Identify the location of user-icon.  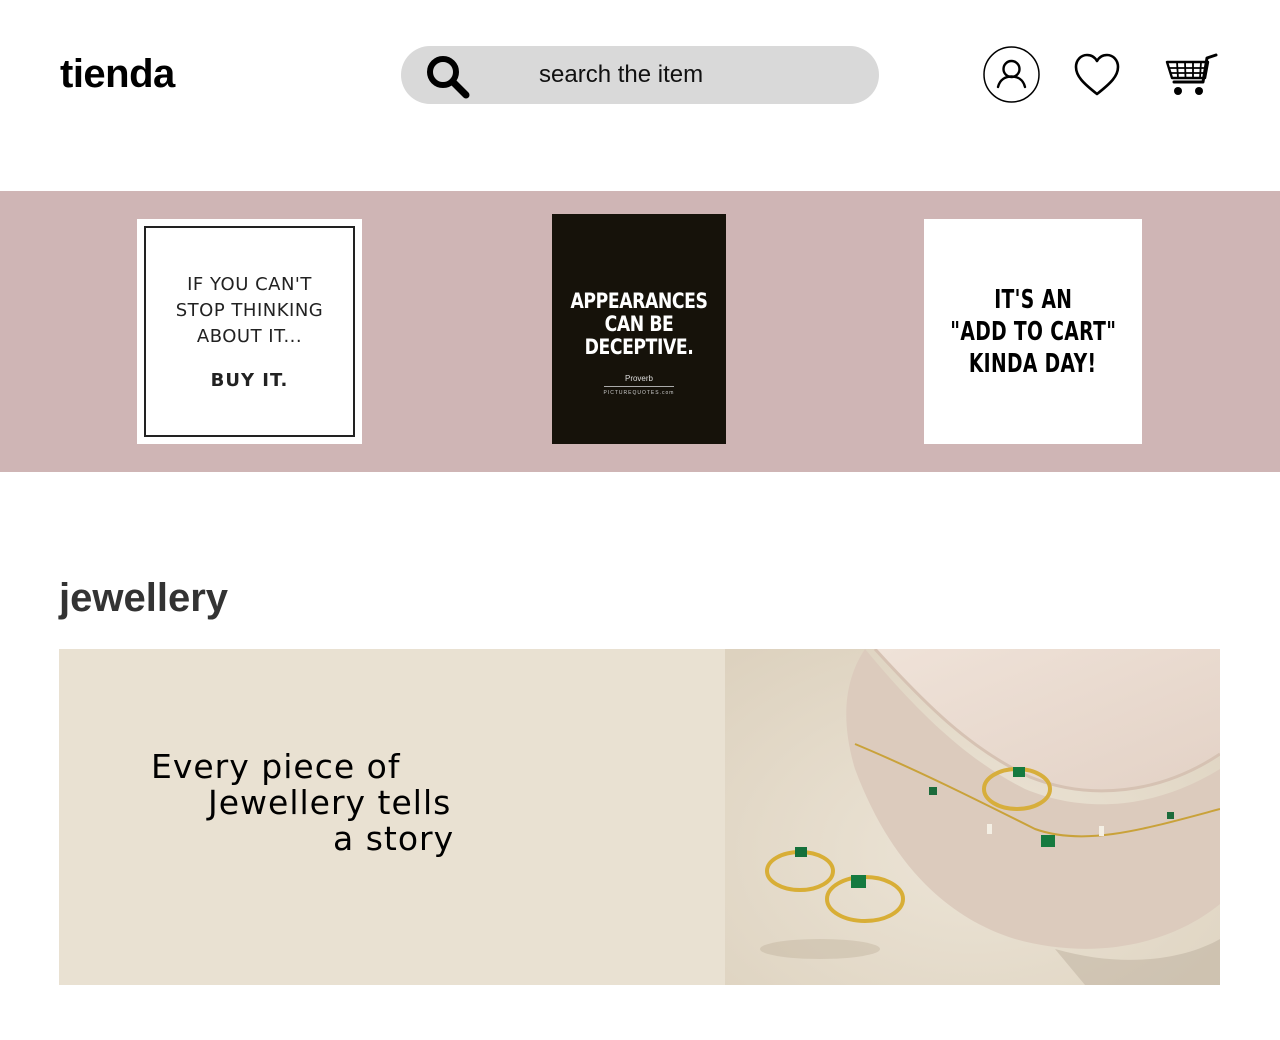
(1011, 74).